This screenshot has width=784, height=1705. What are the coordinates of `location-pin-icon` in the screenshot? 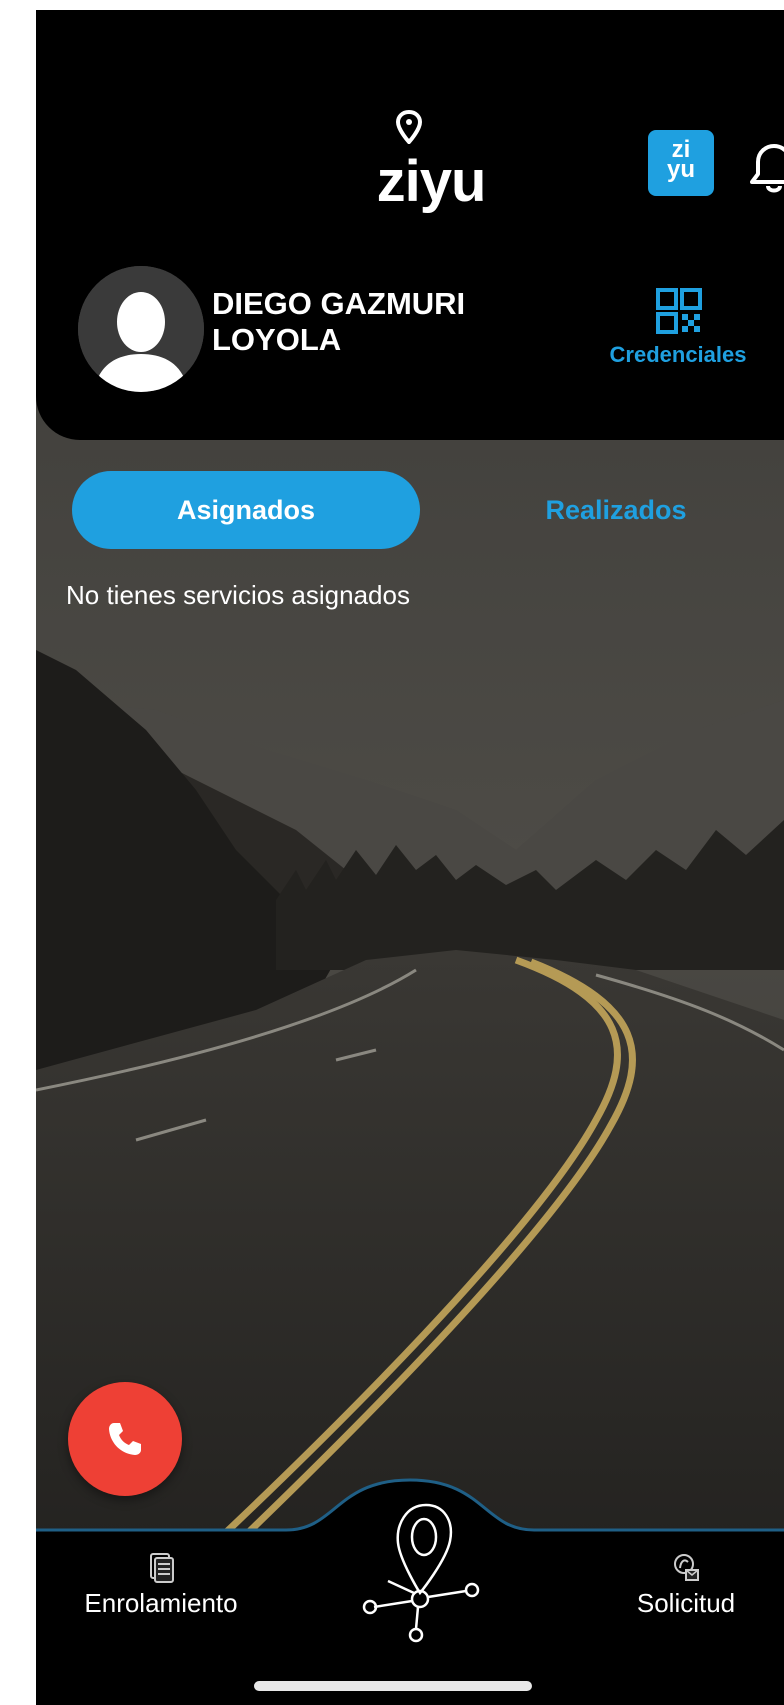 It's located at (409, 127).